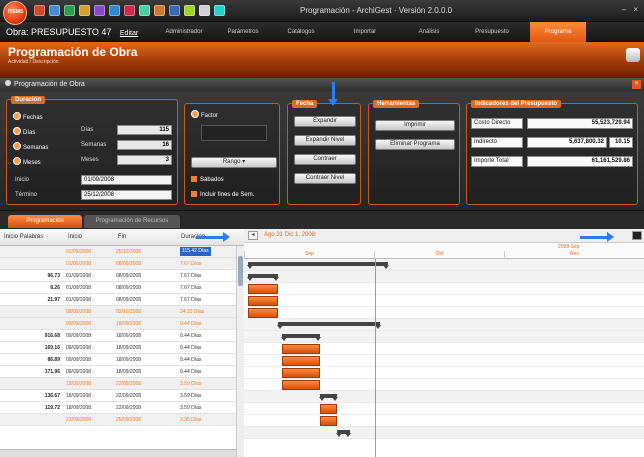  I want to click on factor-field, so click(234, 133).